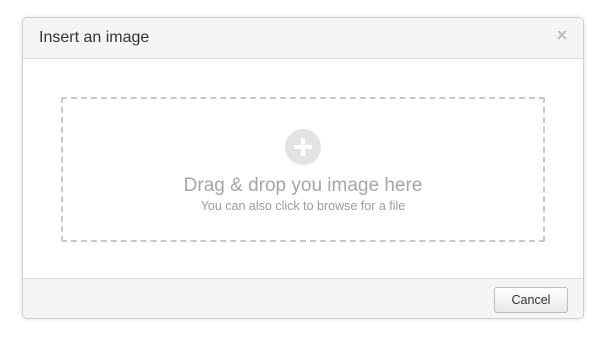 Image resolution: width=601 pixels, height=339 pixels. What do you see at coordinates (303, 38) in the screenshot?
I see `dialog-header: Insert an image ×` at bounding box center [303, 38].